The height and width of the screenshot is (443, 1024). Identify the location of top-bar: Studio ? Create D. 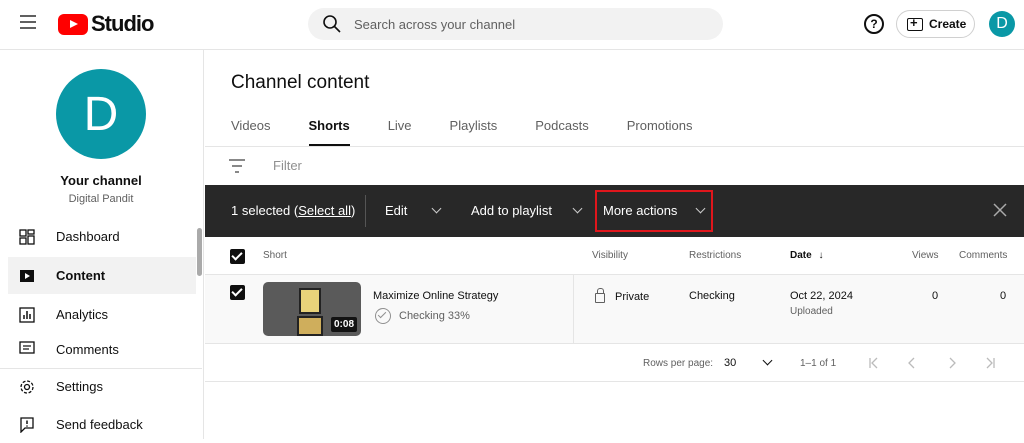
(512, 25).